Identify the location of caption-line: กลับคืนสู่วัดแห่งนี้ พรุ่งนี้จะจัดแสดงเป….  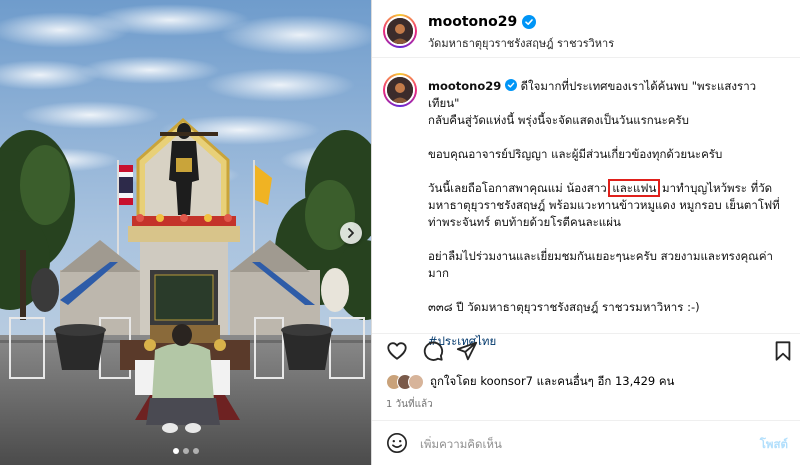
(558, 120).